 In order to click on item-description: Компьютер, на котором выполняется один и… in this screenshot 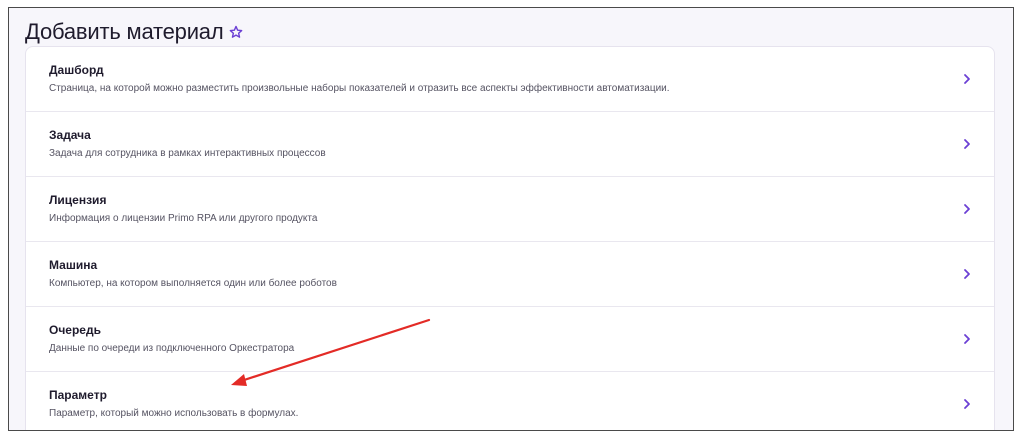, I will do `click(193, 283)`.